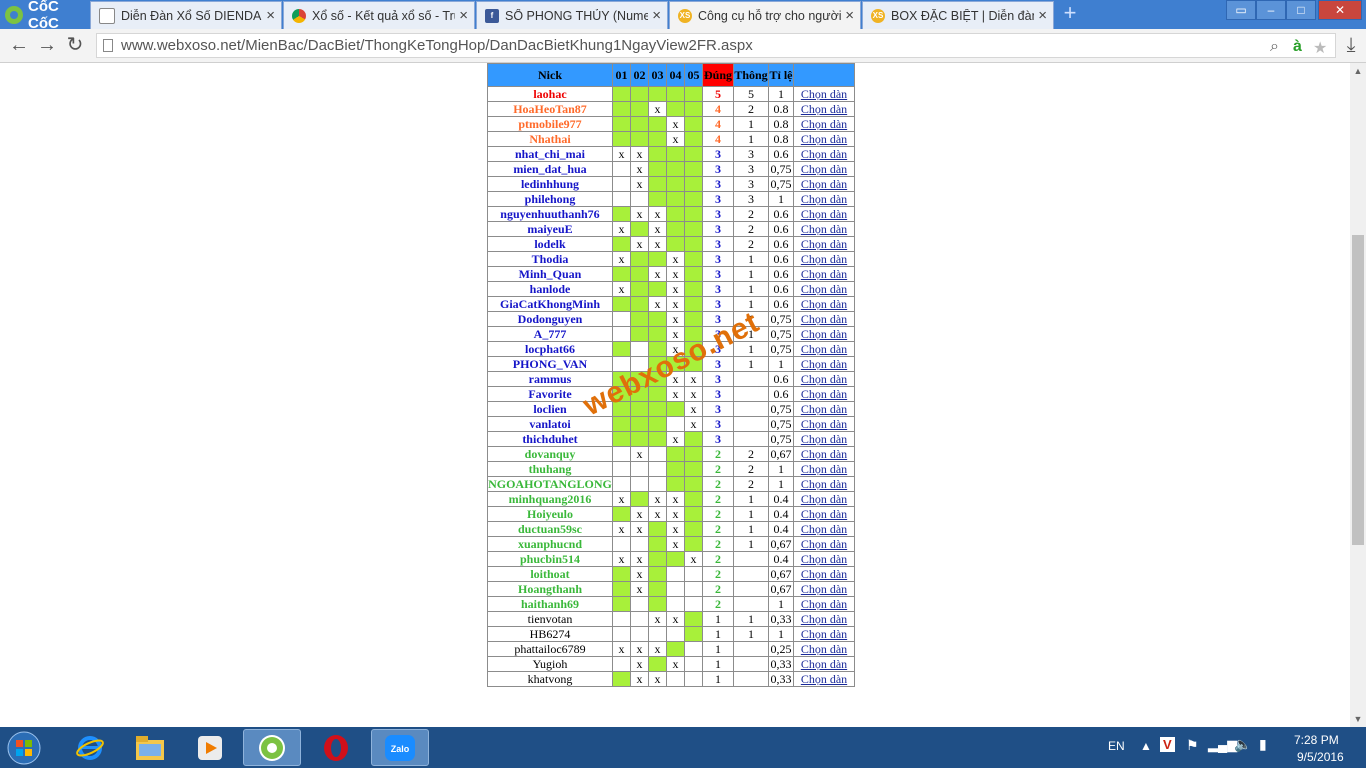  Describe the element at coordinates (1192, 745) in the screenshot. I see `action-center-flag-icon: ⚑` at that location.